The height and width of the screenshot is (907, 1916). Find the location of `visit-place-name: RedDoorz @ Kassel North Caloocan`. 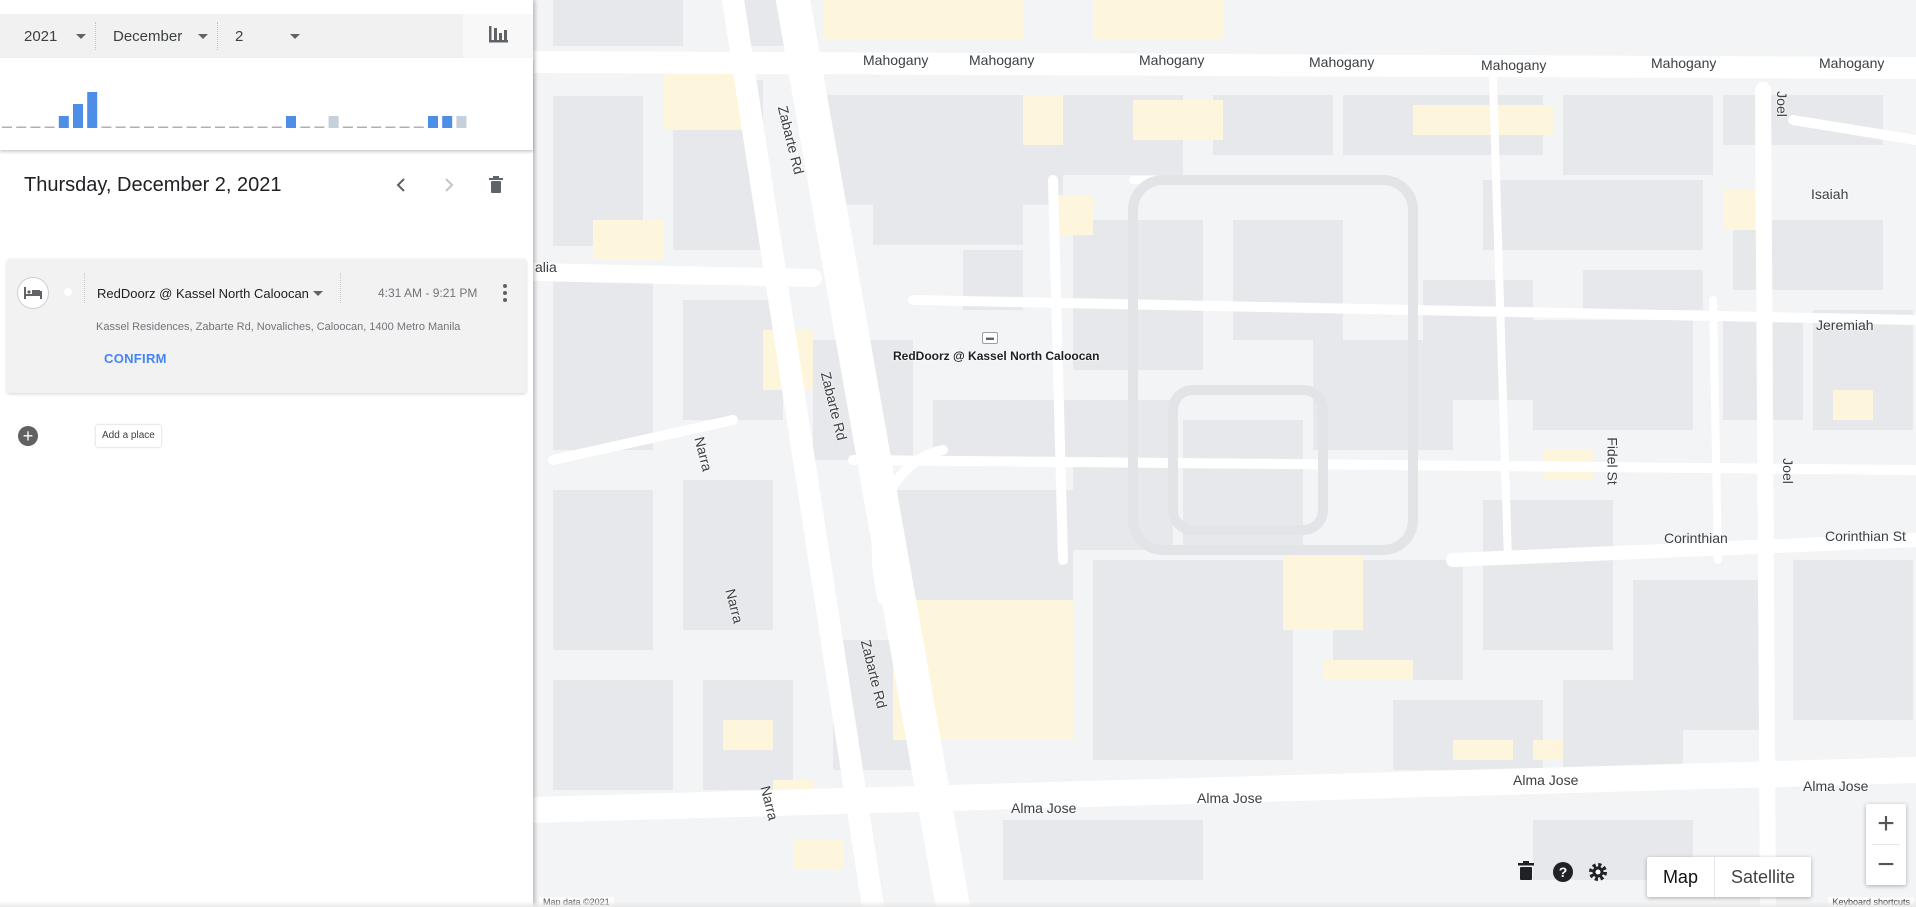

visit-place-name: RedDoorz @ Kassel North Caloocan is located at coordinates (203, 293).